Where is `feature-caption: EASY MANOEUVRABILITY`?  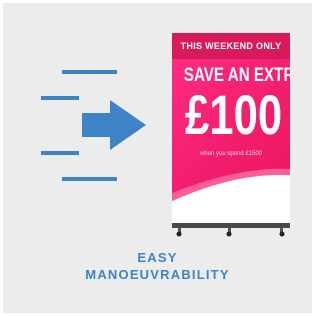 feature-caption: EASY MANOEUVRABILITY is located at coordinates (157, 266).